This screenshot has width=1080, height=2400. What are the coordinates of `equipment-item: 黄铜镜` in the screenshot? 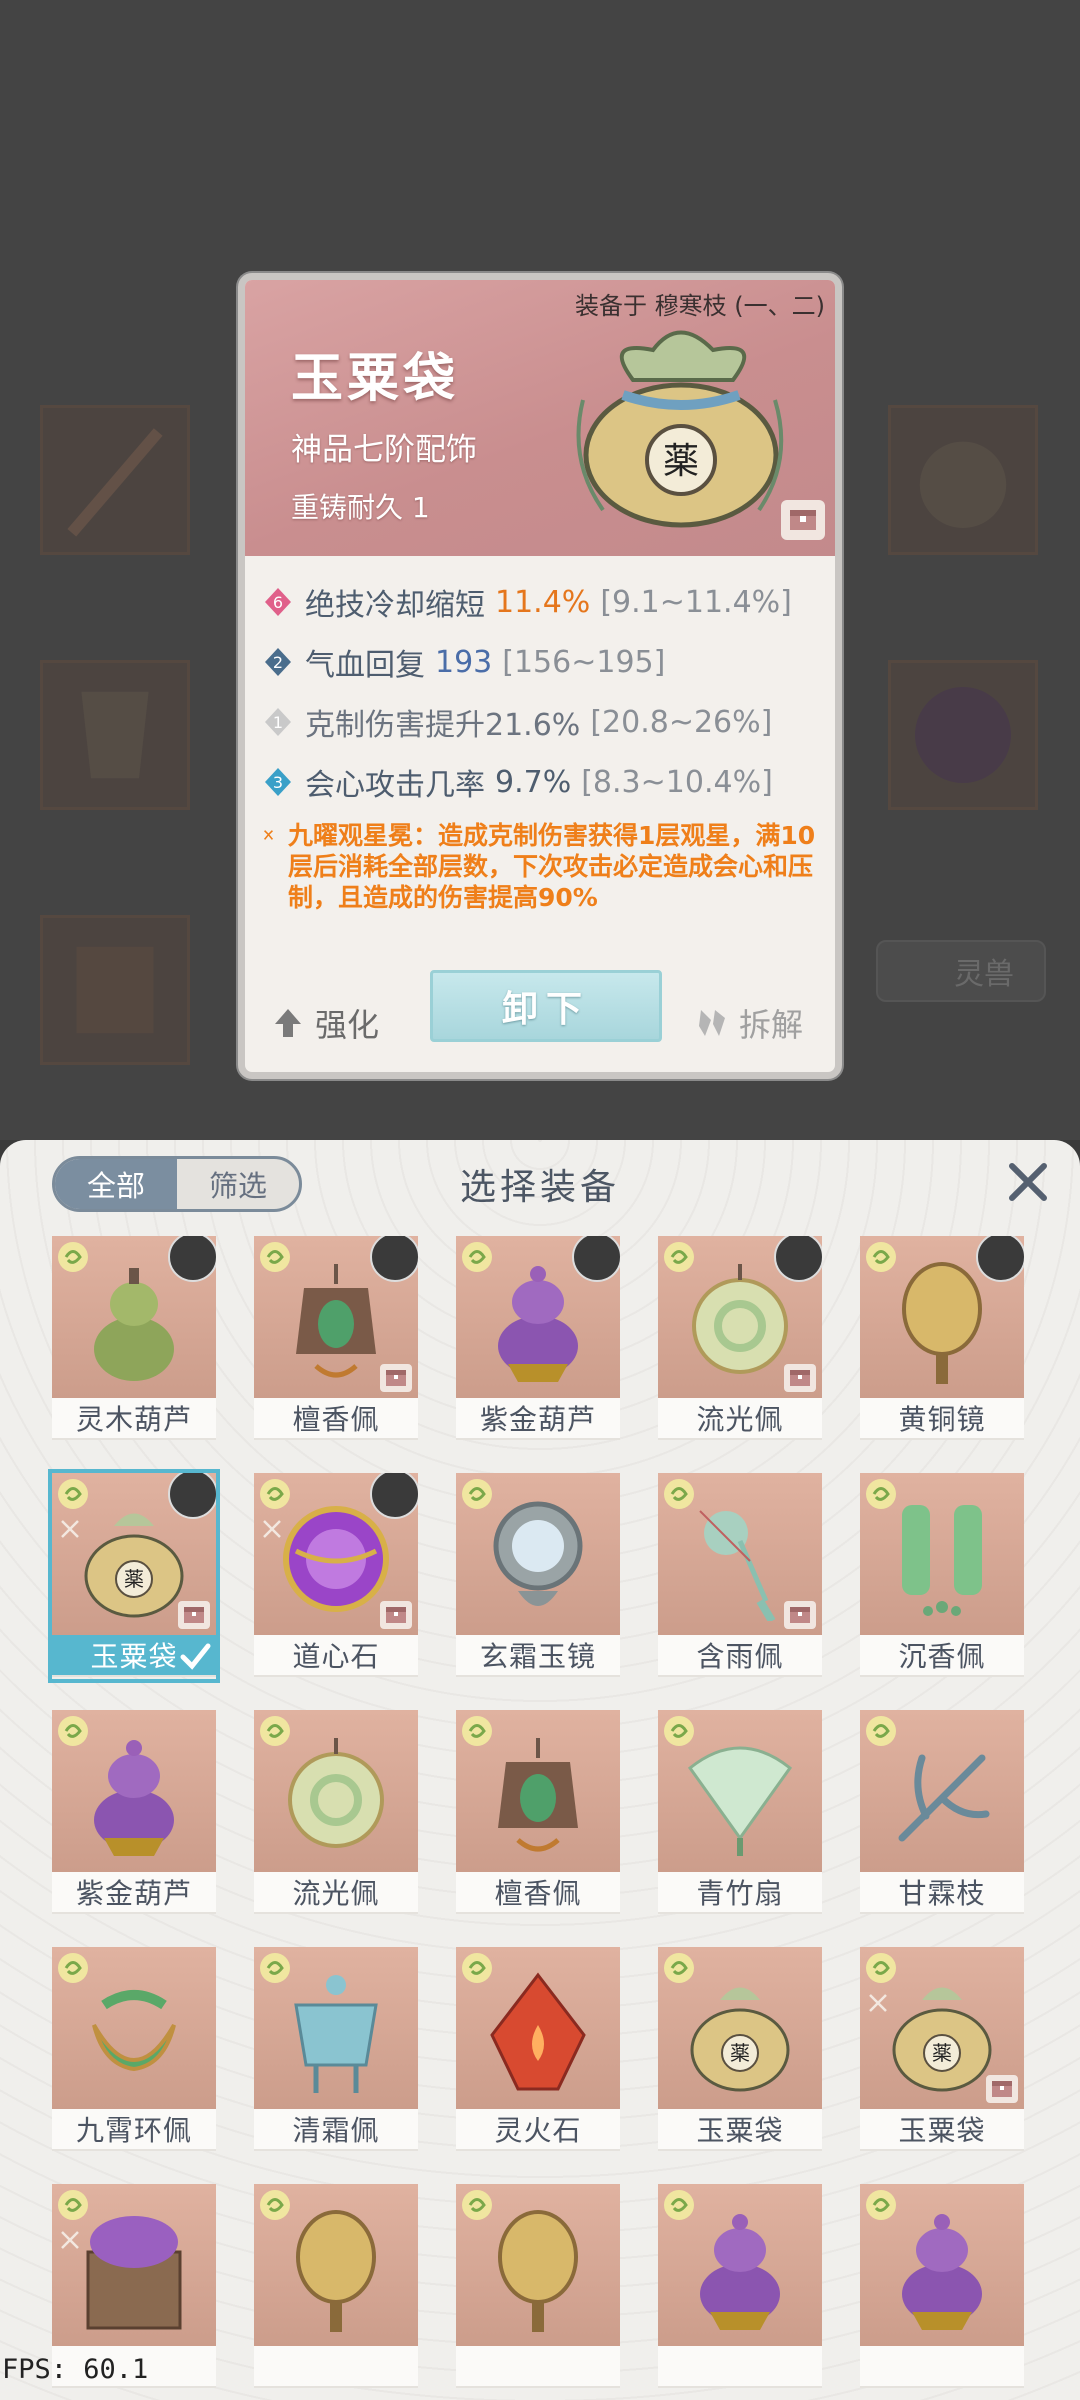 It's located at (942, 1339).